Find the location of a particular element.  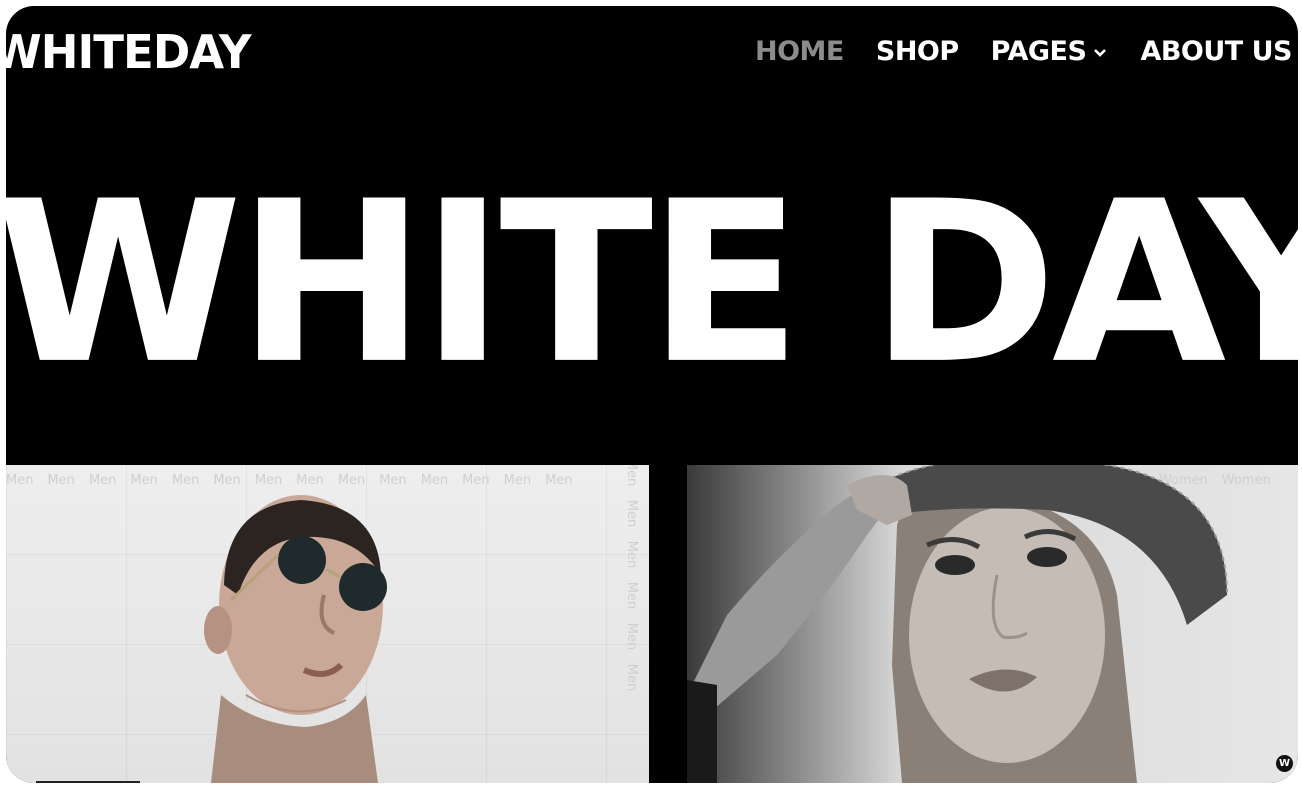

nav-home: HOME is located at coordinates (799, 51).